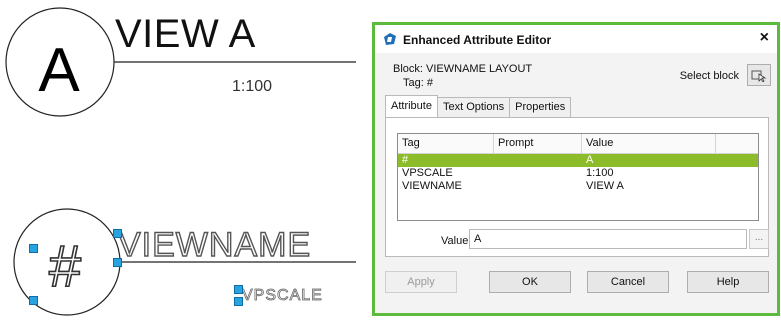 This screenshot has width=781, height=320. What do you see at coordinates (728, 282) in the screenshot?
I see `help-button: Help` at bounding box center [728, 282].